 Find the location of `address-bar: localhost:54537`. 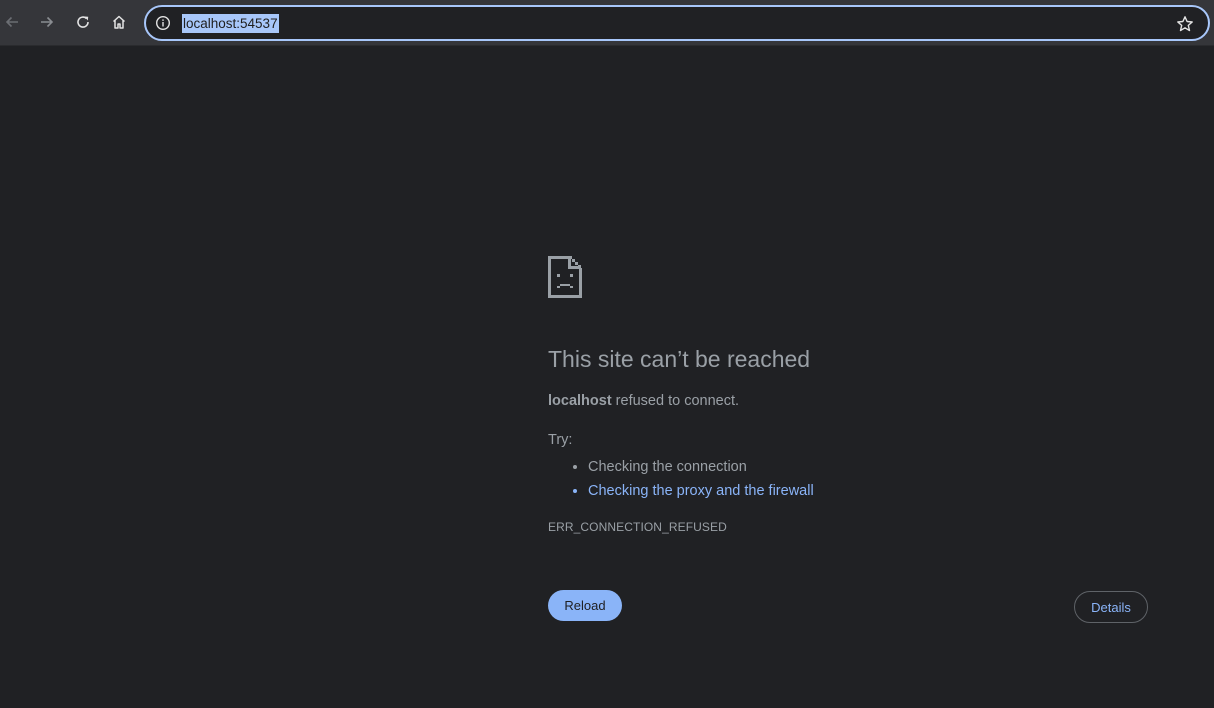

address-bar: localhost:54537 is located at coordinates (677, 23).